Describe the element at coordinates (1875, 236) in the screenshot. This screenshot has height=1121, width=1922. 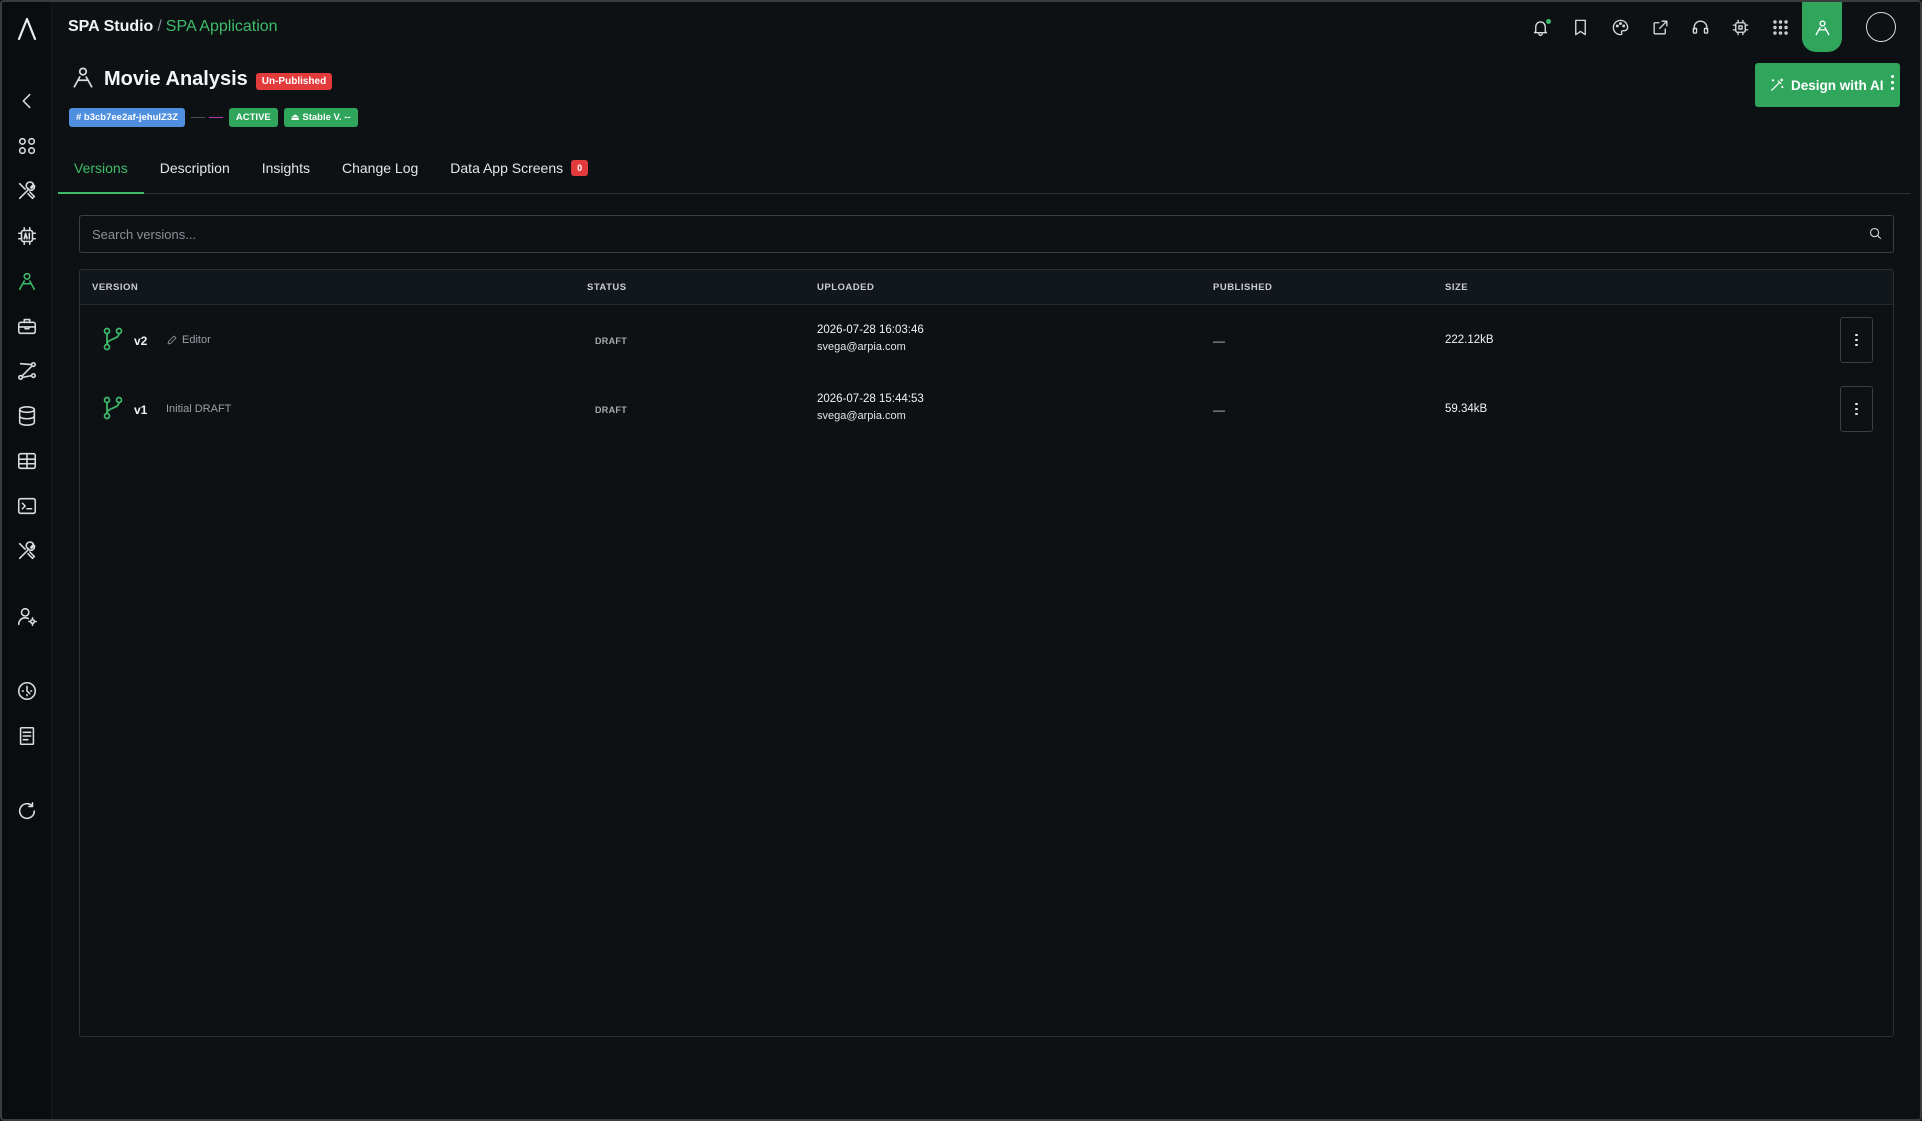
I see `search-icon` at that location.